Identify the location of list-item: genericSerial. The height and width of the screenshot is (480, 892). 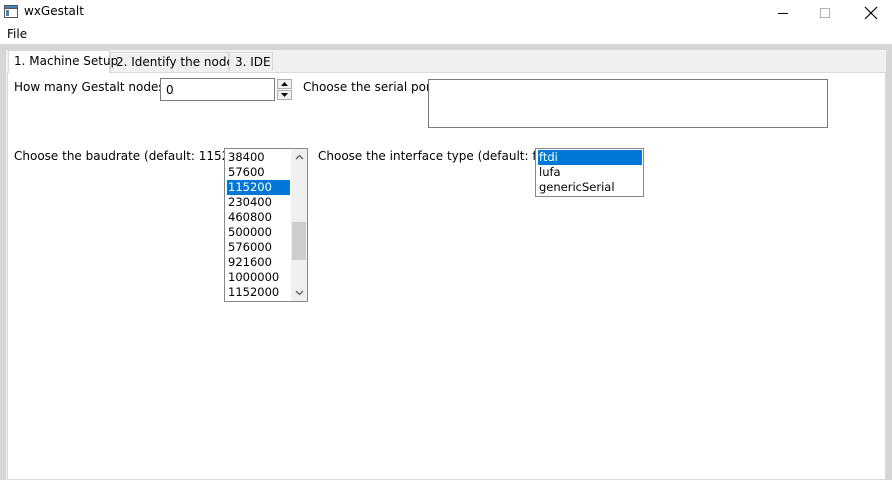
(590, 187).